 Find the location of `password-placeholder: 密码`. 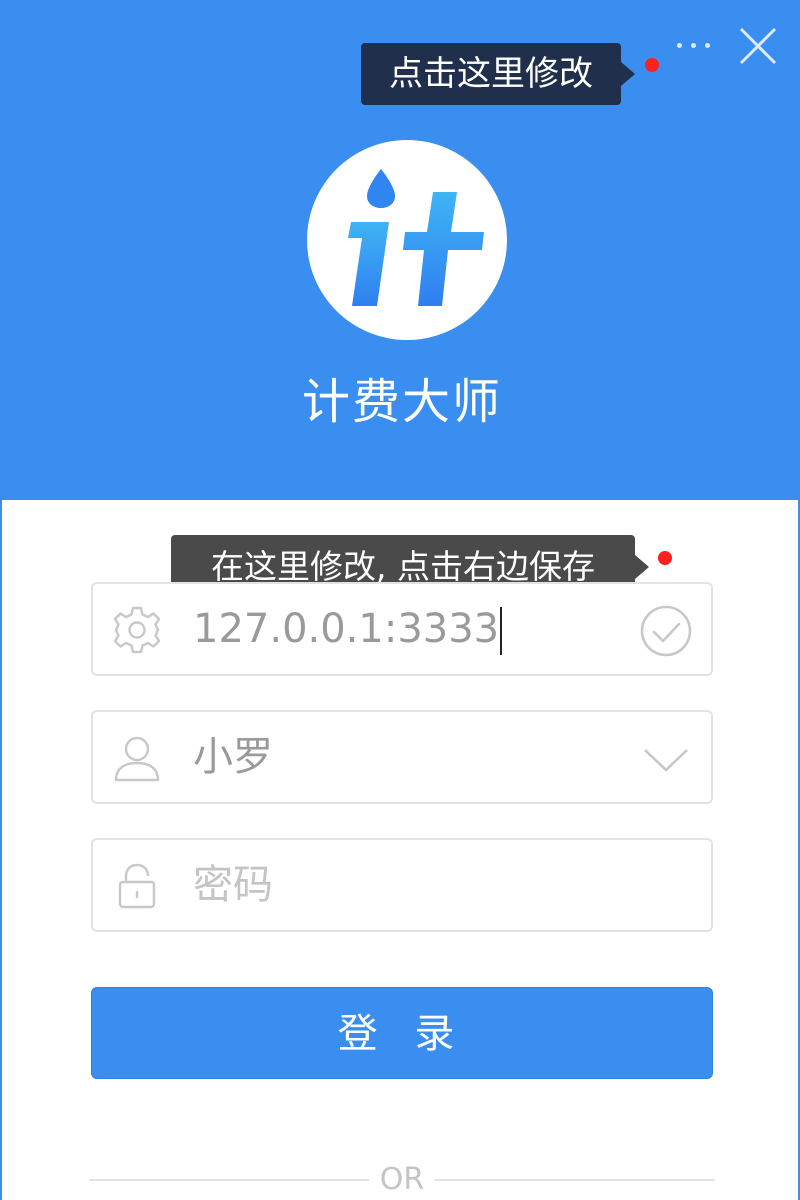

password-placeholder: 密码 is located at coordinates (233, 885).